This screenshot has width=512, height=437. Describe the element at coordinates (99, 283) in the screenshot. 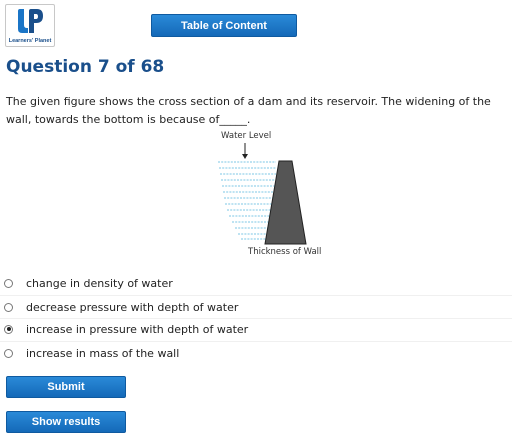

I see `option-label: change in density of water` at that location.